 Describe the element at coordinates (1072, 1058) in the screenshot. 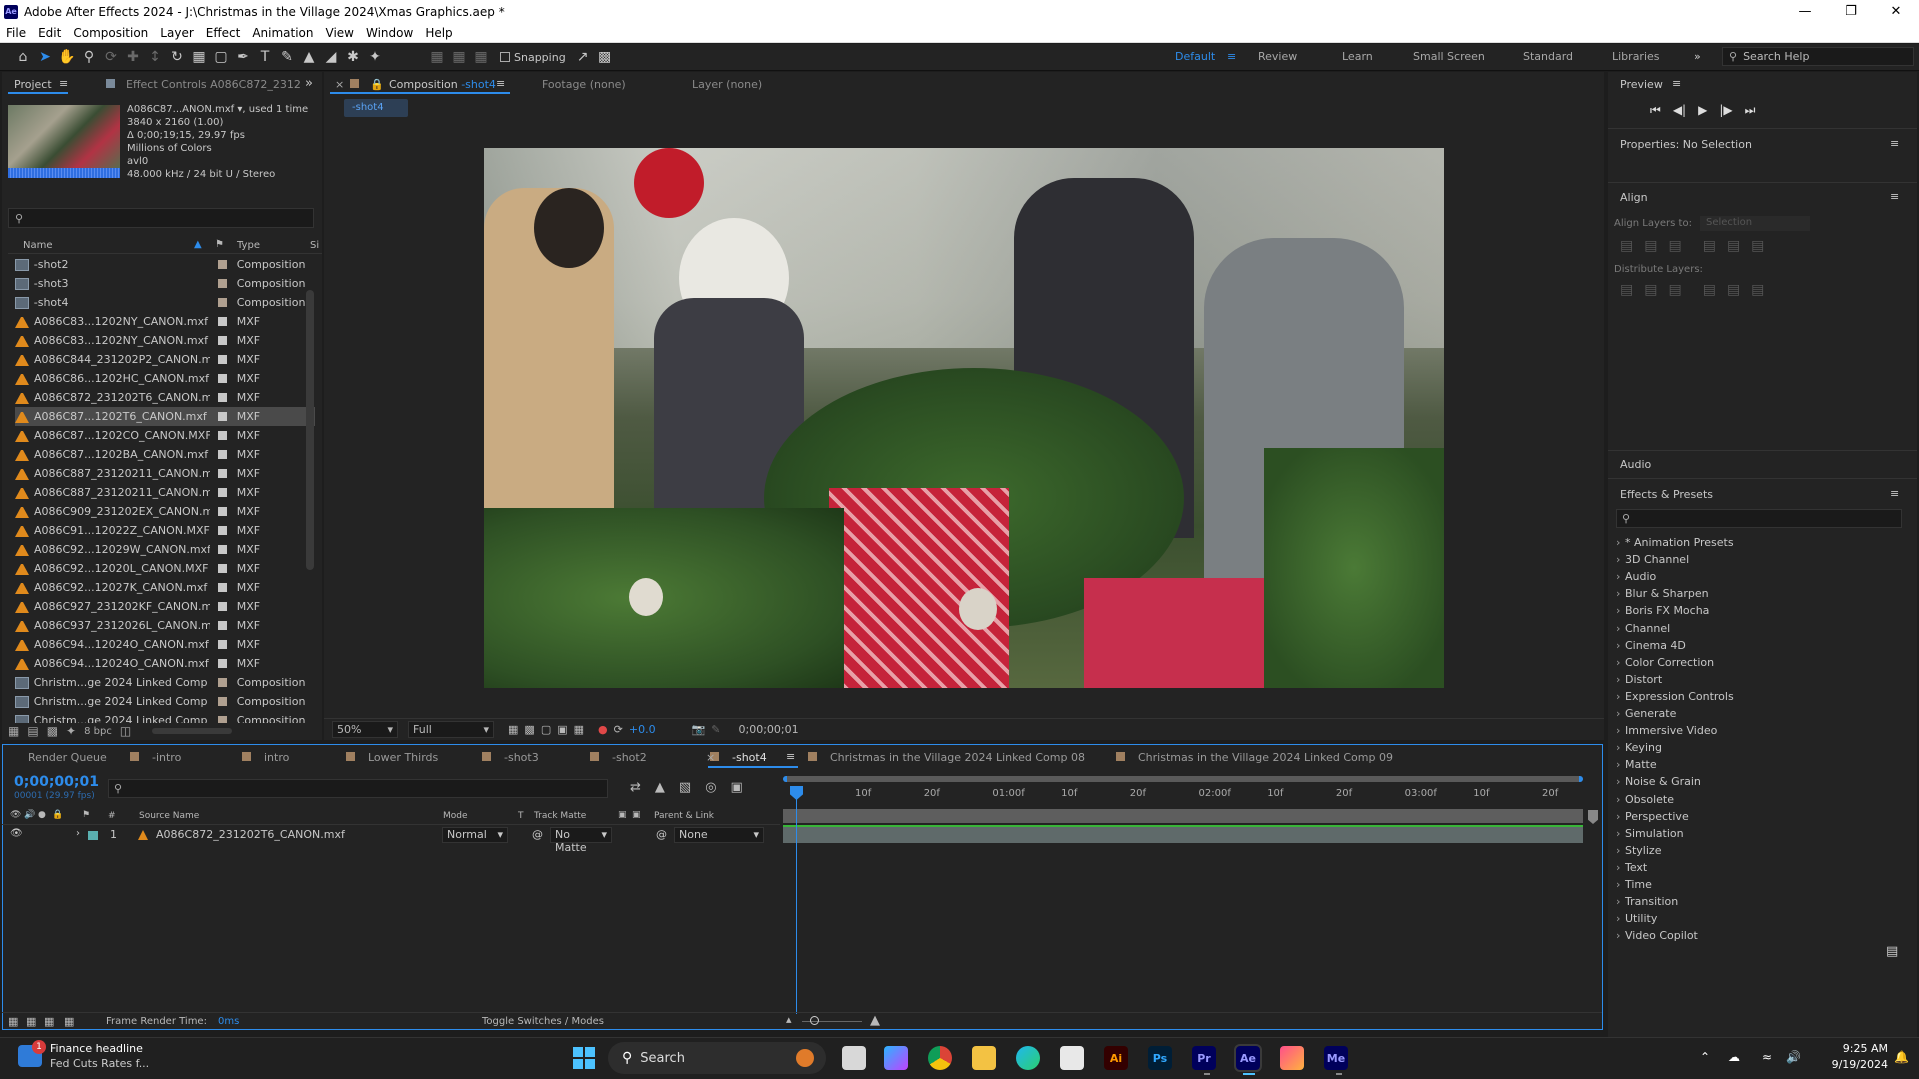

I see `microsoft-store-icon` at that location.